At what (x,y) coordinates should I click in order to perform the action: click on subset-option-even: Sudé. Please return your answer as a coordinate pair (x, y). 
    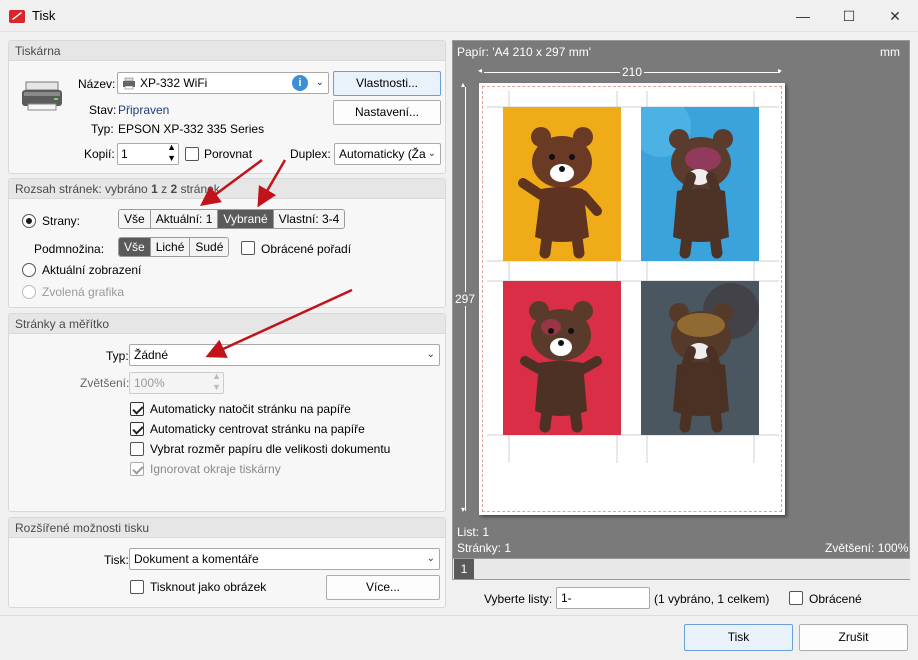
    Looking at the image, I should click on (209, 247).